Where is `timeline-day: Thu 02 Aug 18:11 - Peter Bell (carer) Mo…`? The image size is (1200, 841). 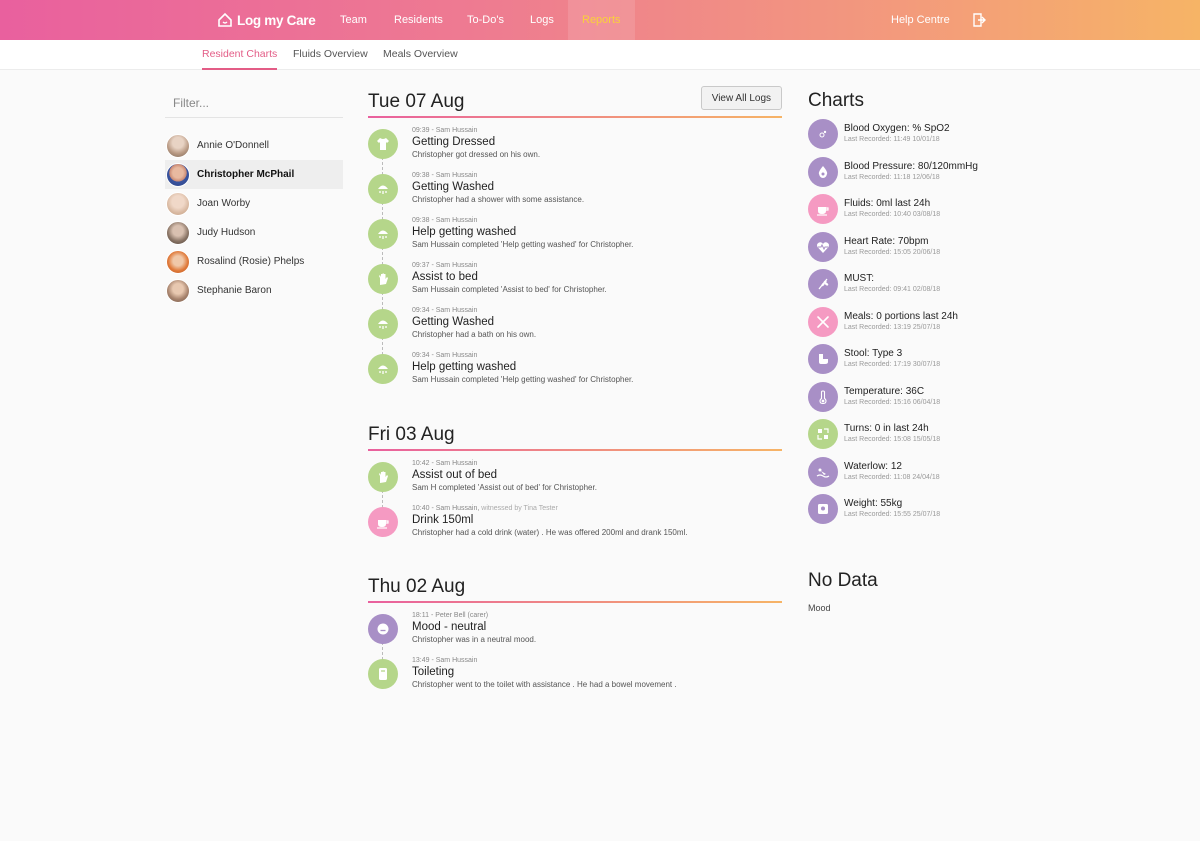 timeline-day: Thu 02 Aug 18:11 - Peter Bell (carer) Mo… is located at coordinates (575, 638).